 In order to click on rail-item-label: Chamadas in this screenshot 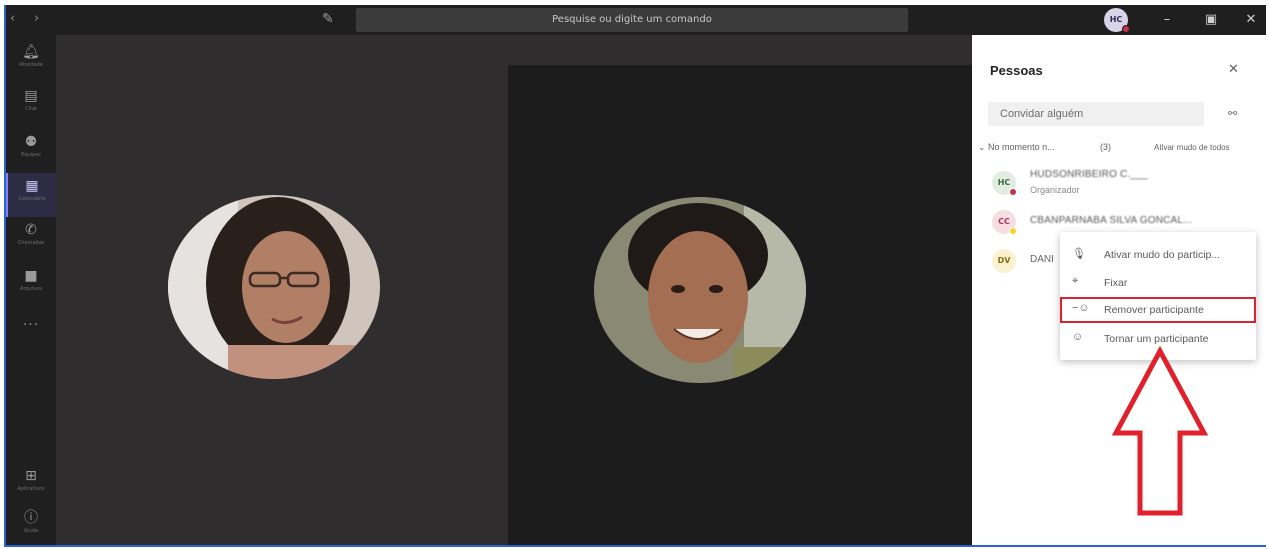, I will do `click(31, 243)`.